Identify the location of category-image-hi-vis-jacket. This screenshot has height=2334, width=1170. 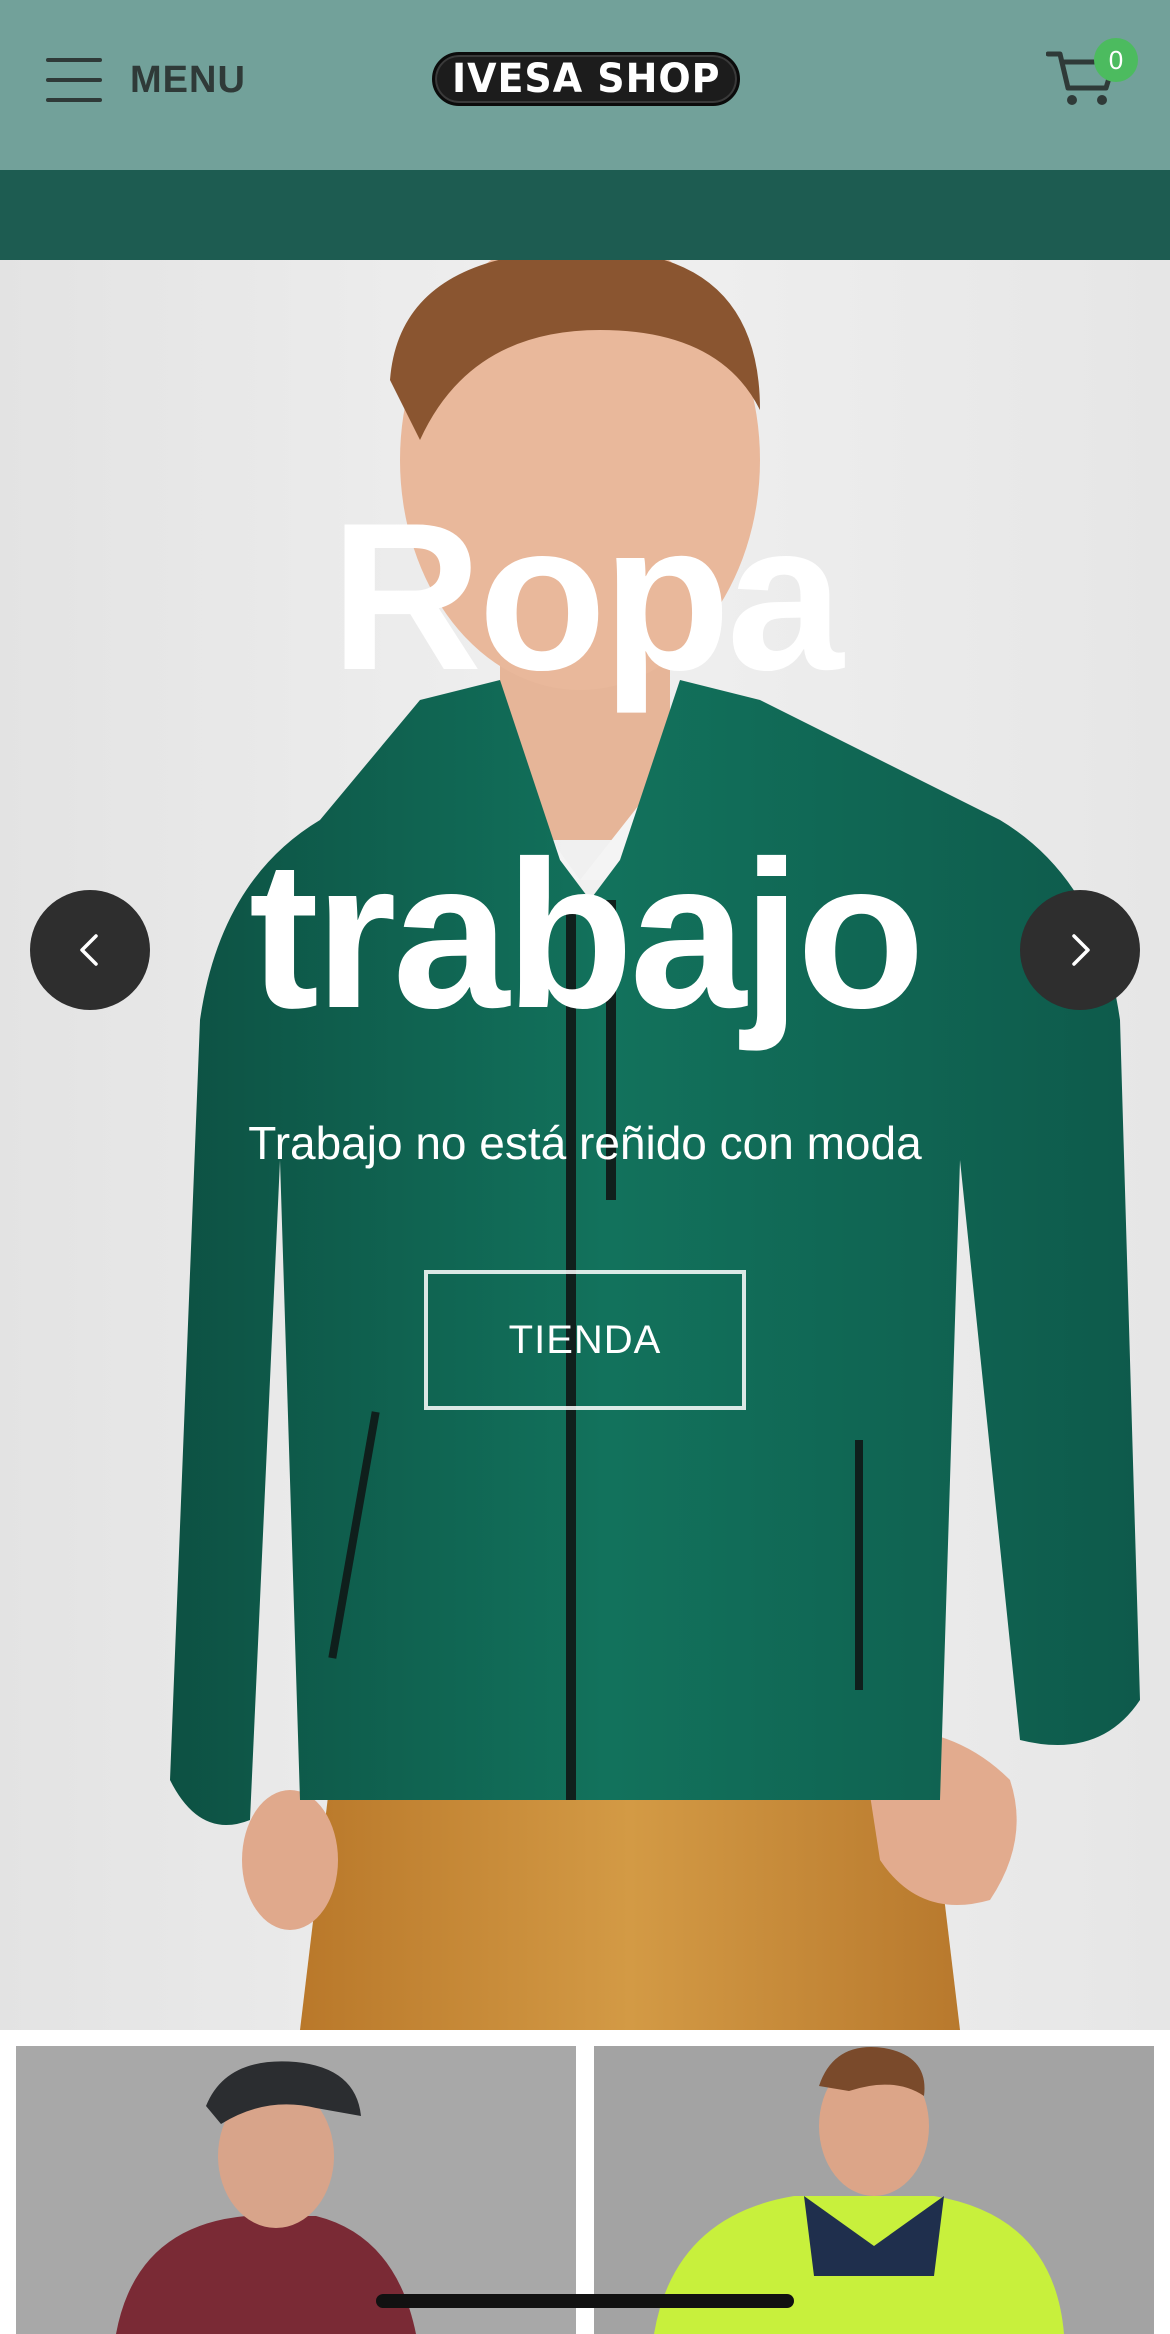
(874, 2190).